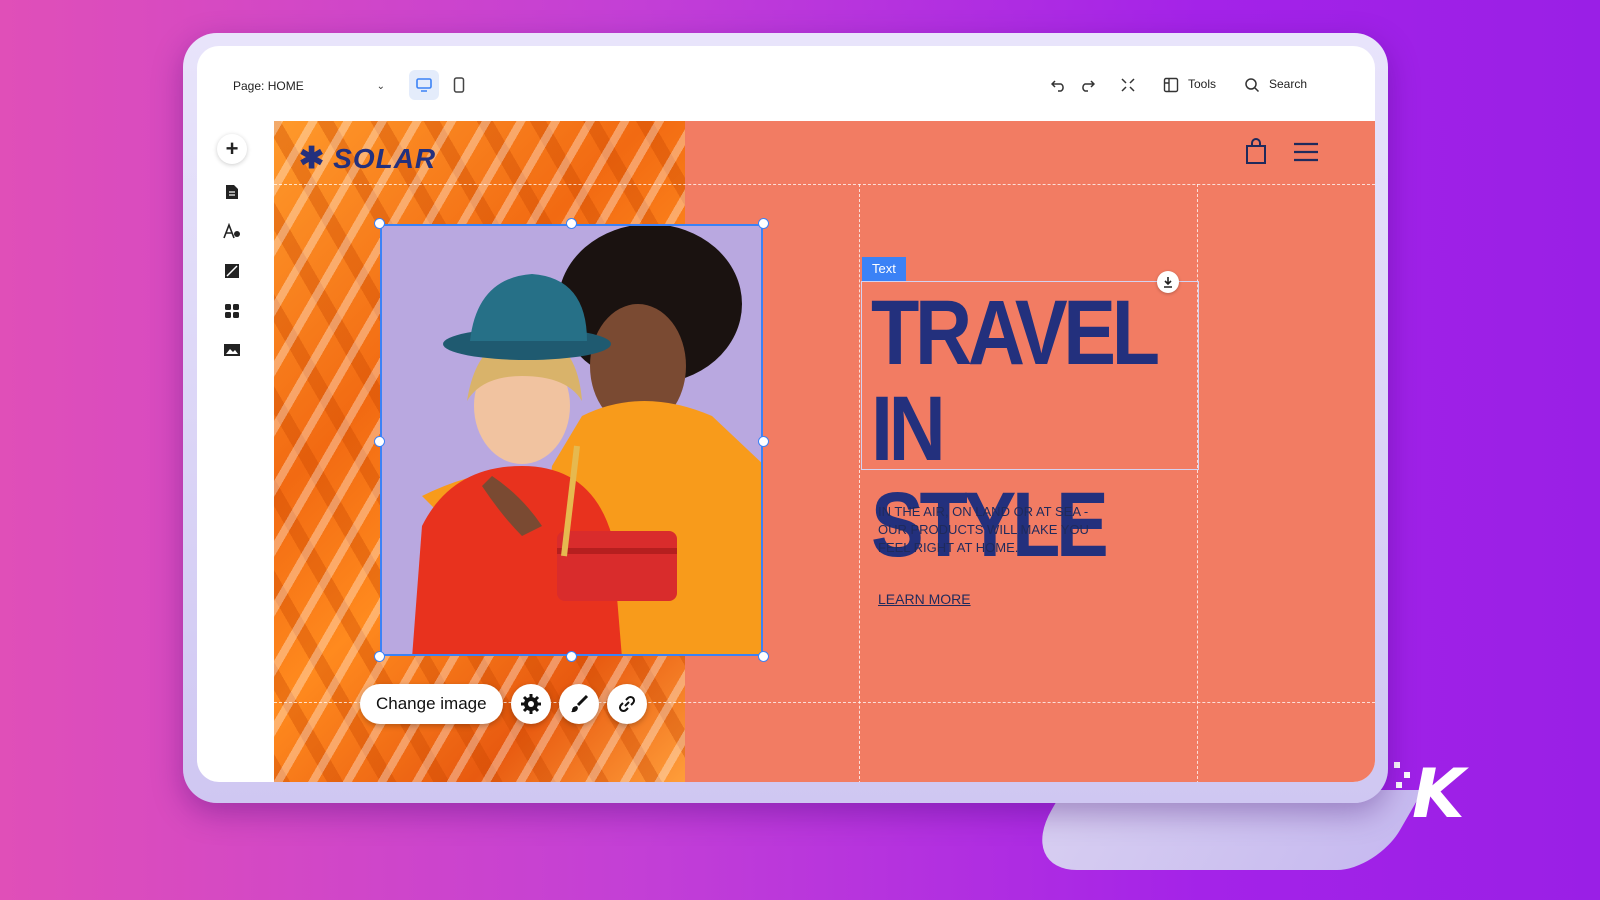 The width and height of the screenshot is (1600, 900). Describe the element at coordinates (763, 441) in the screenshot. I see `resize-handle-mr` at that location.